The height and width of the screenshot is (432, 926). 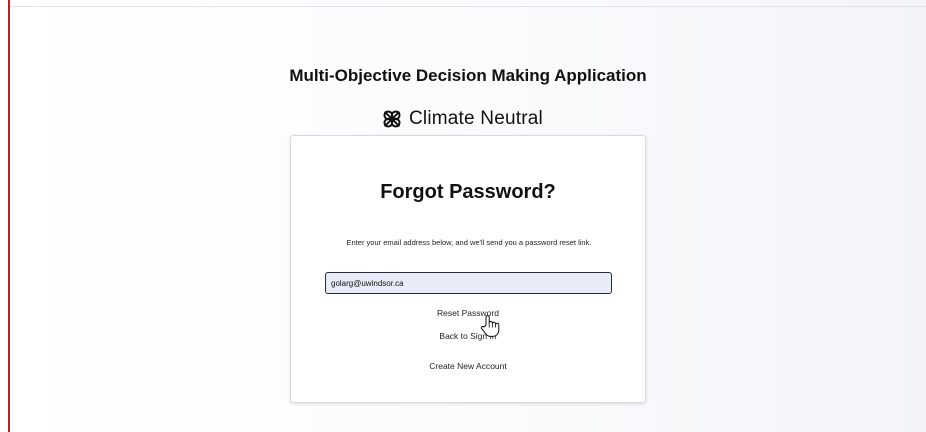 I want to click on create-account-link: Create New Account, so click(x=468, y=366).